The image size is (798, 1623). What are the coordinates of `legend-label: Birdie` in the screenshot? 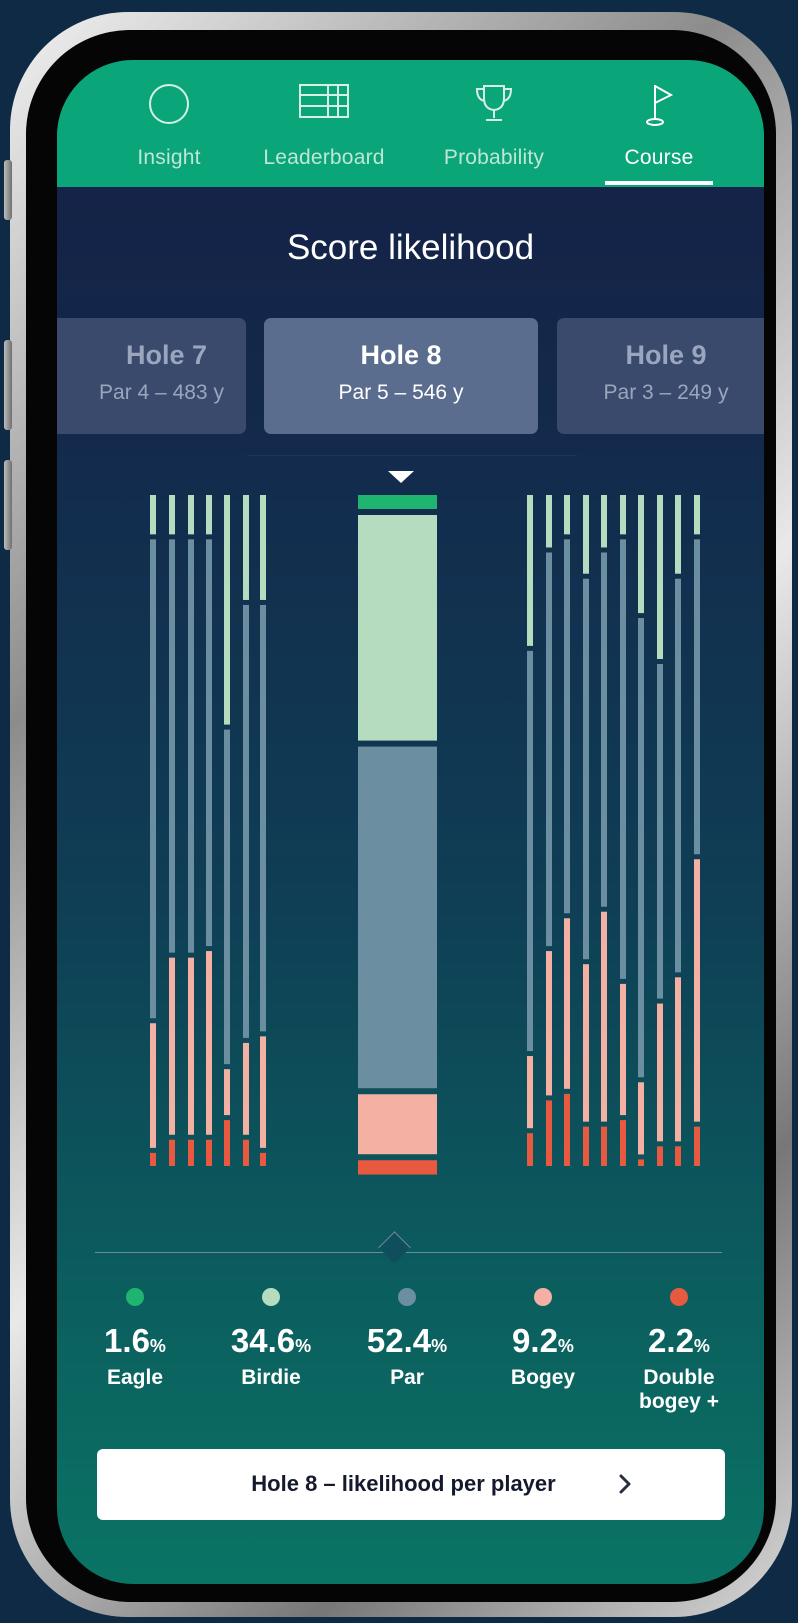 It's located at (271, 1377).